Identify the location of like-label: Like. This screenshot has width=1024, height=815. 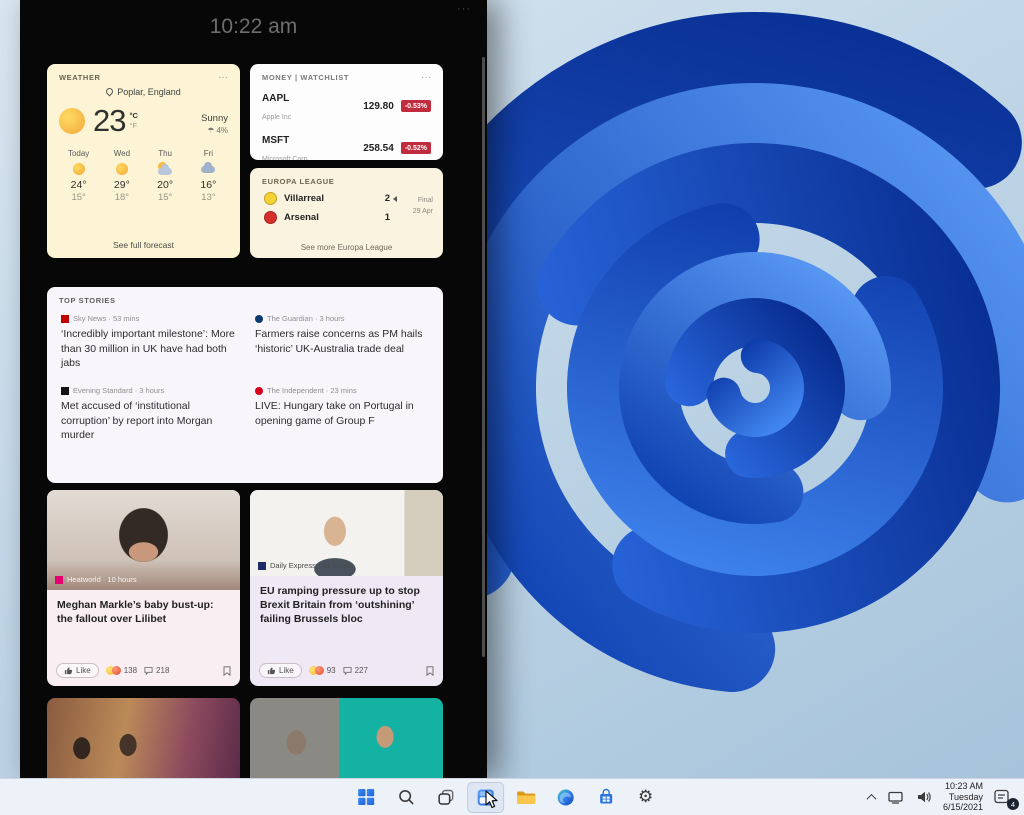
(286, 670).